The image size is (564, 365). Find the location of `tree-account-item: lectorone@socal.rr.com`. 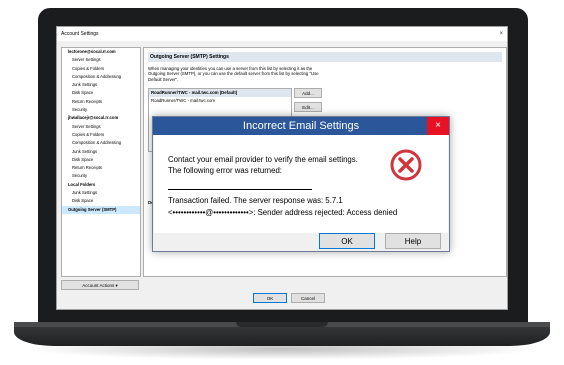

tree-account-item: lectorone@socal.rr.com is located at coordinates (101, 52).